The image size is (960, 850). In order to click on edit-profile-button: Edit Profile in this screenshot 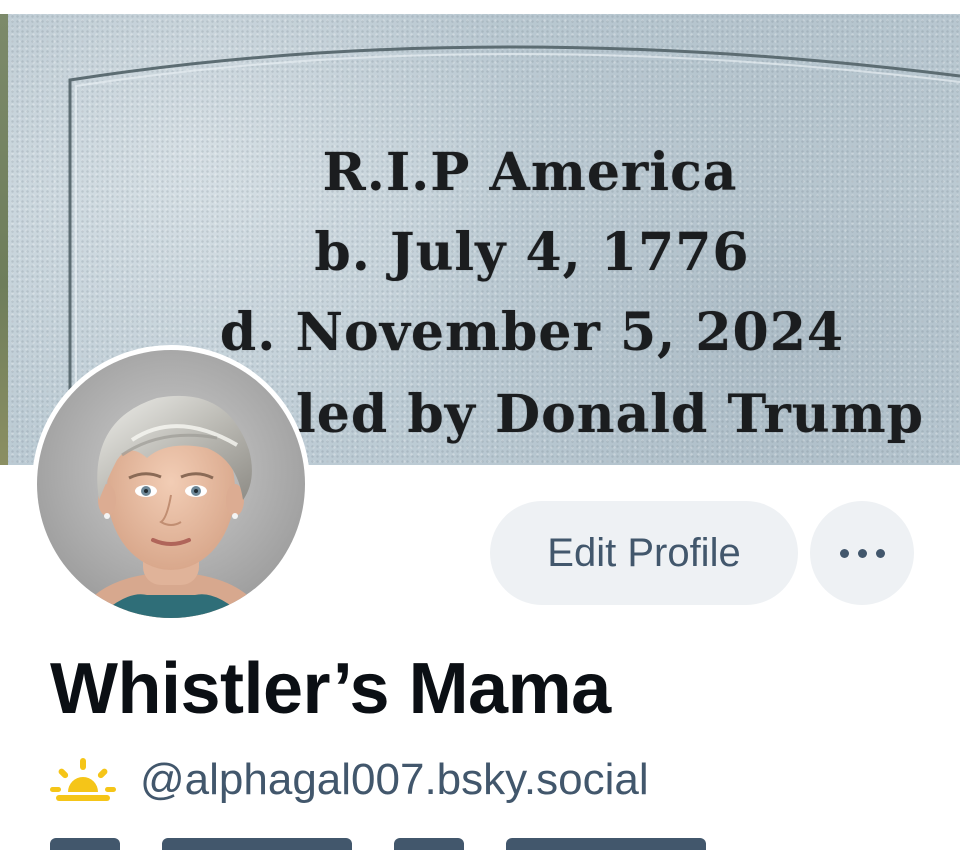, I will do `click(644, 553)`.